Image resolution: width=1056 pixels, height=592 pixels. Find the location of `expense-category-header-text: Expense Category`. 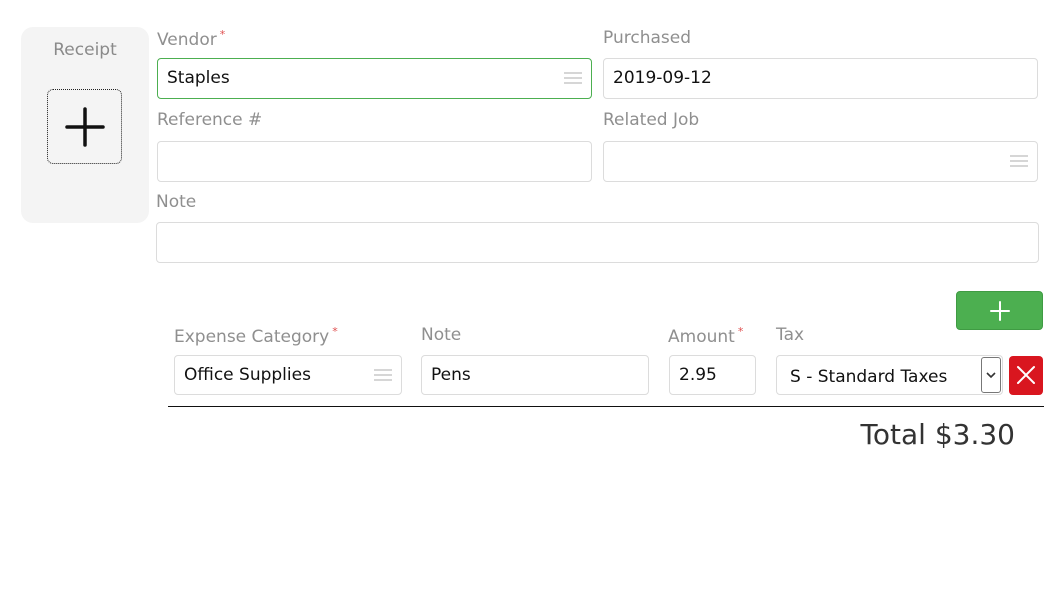

expense-category-header-text: Expense Category is located at coordinates (252, 337).